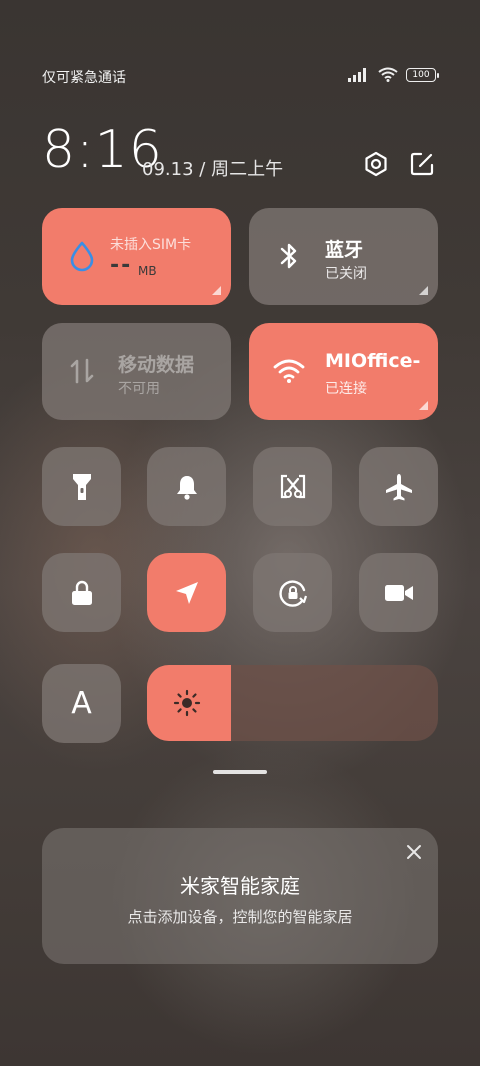 The image size is (480, 1066). What do you see at coordinates (346, 274) in the screenshot?
I see `tile-subtitle: 已关闭` at bounding box center [346, 274].